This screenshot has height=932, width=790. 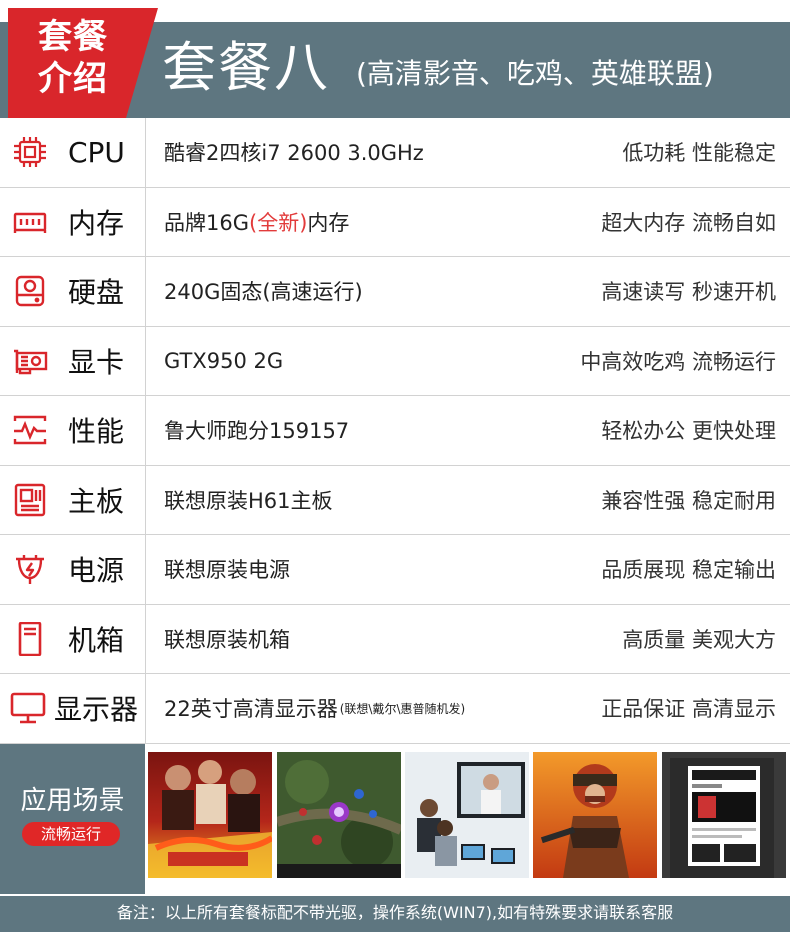 I want to click on spec-value-text-end: 内存, so click(x=328, y=222).